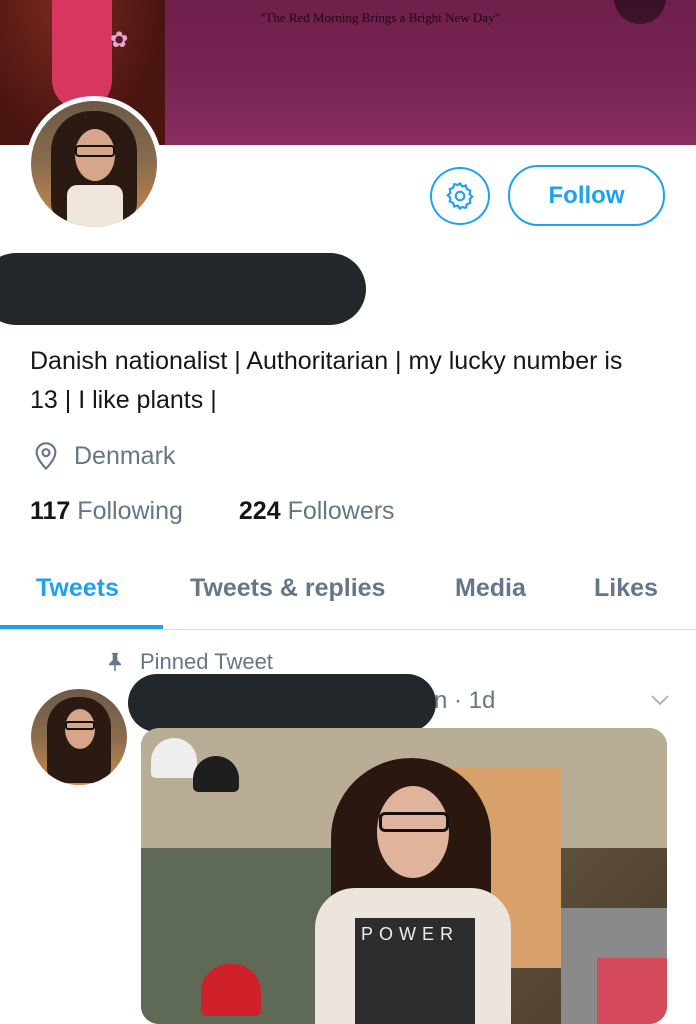  What do you see at coordinates (81, 627) in the screenshot?
I see `active-tab-indicator` at bounding box center [81, 627].